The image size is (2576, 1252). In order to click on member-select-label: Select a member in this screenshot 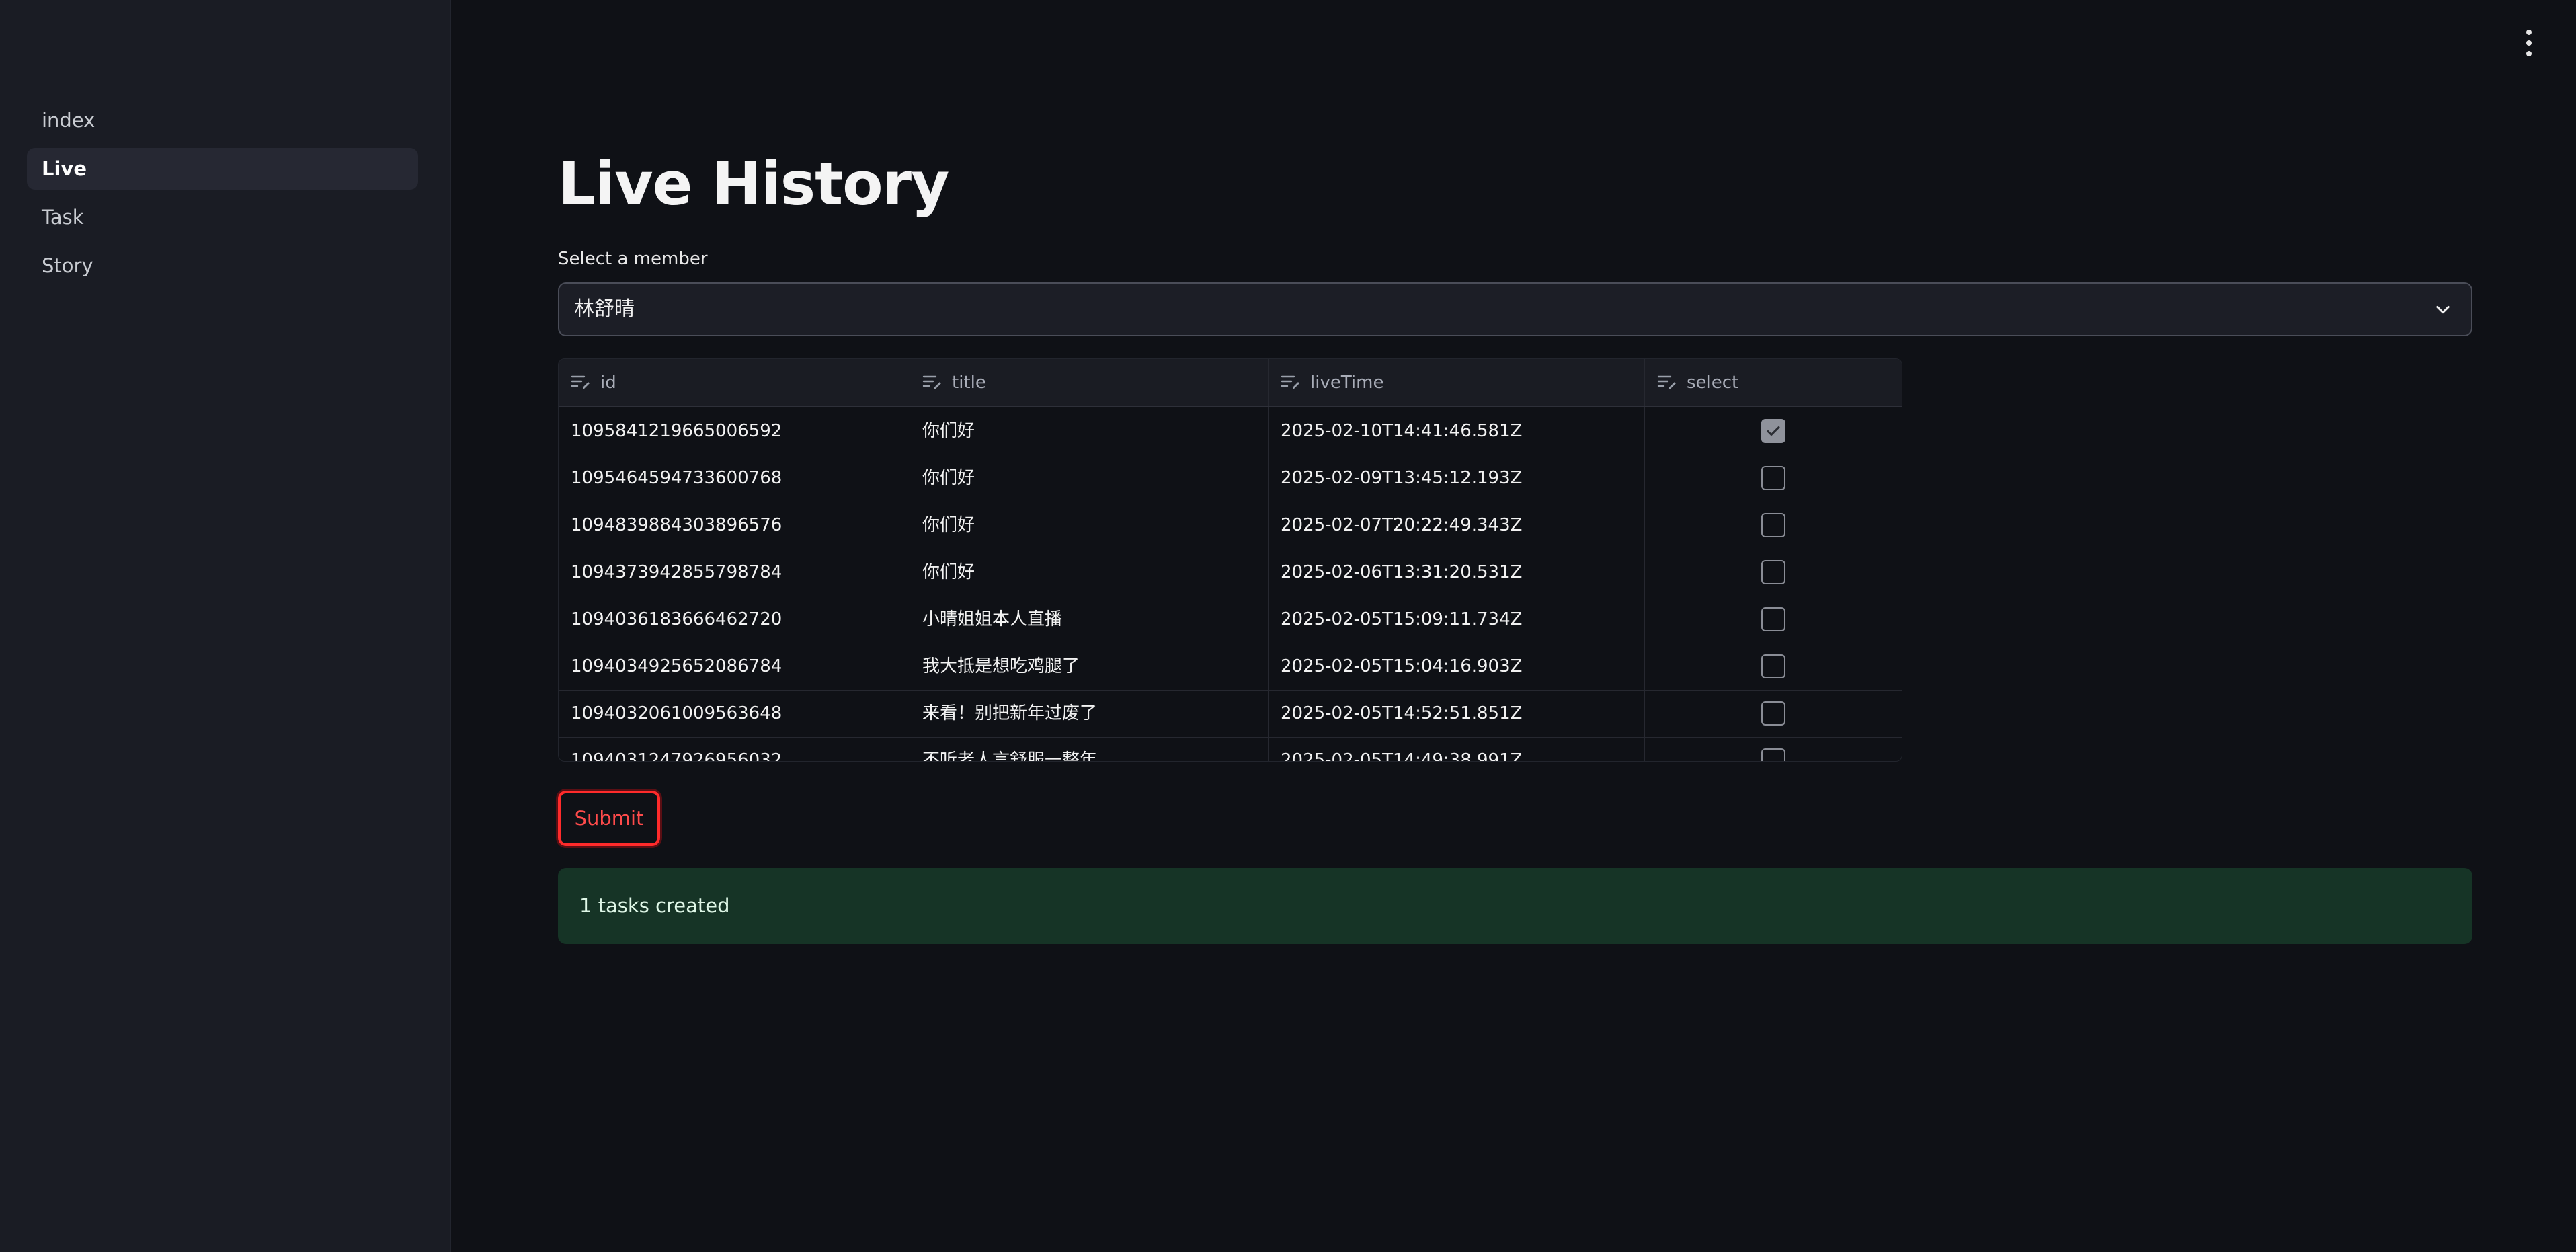, I will do `click(633, 259)`.